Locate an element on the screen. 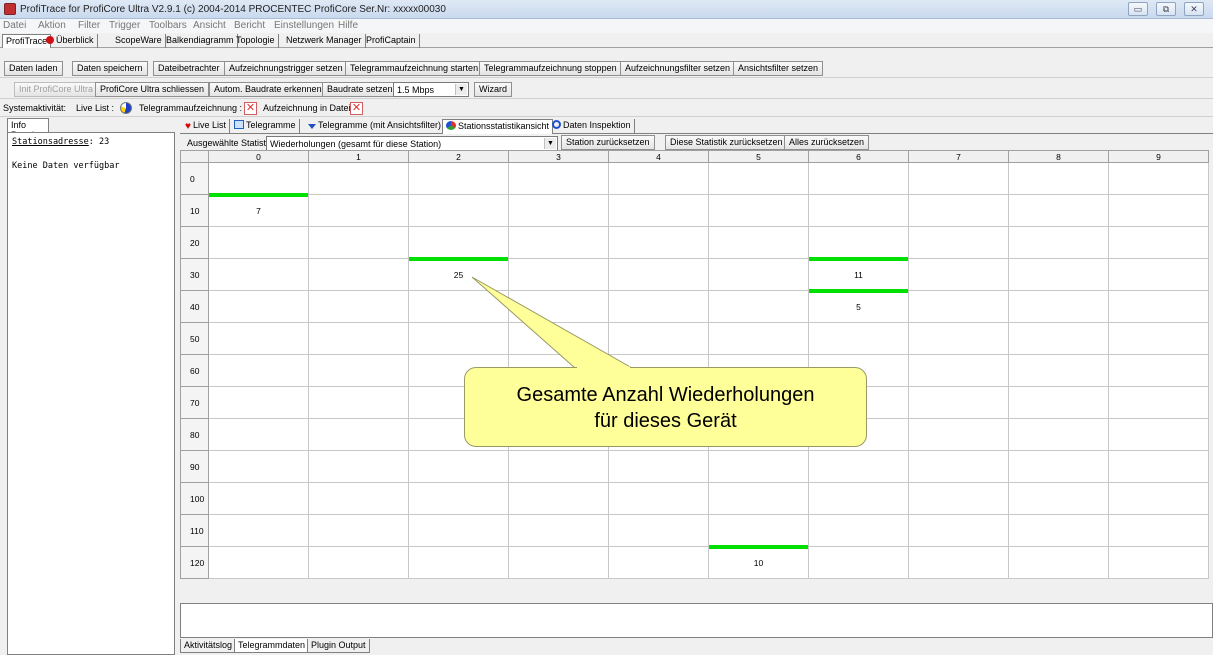 Image resolution: width=1213 pixels, height=655 pixels. tab-plugin-output: Plugin Output is located at coordinates (338, 646).